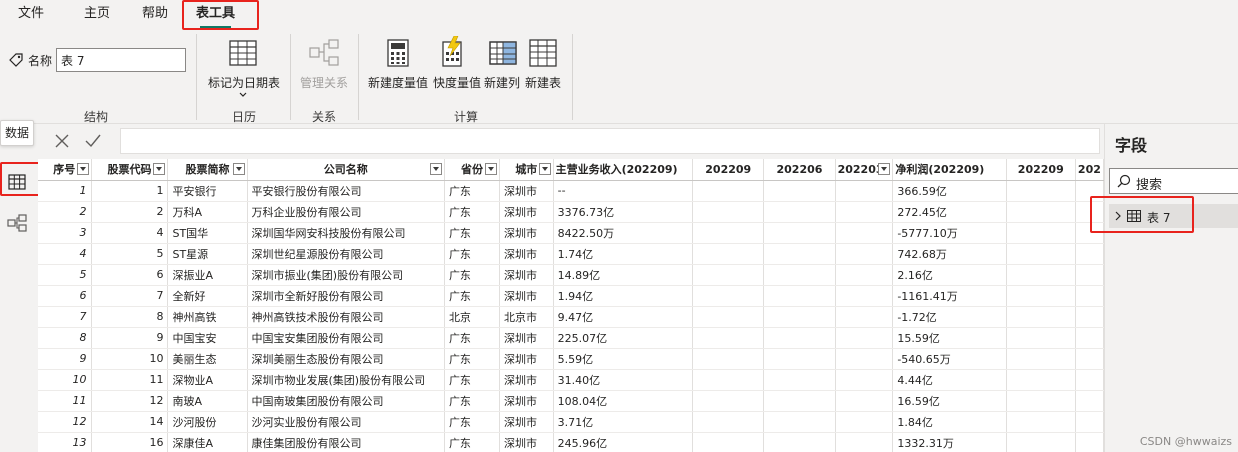 The width and height of the screenshot is (1238, 452). What do you see at coordinates (949, 338) in the screenshot?
I see `table-cell: 15.59亿` at bounding box center [949, 338].